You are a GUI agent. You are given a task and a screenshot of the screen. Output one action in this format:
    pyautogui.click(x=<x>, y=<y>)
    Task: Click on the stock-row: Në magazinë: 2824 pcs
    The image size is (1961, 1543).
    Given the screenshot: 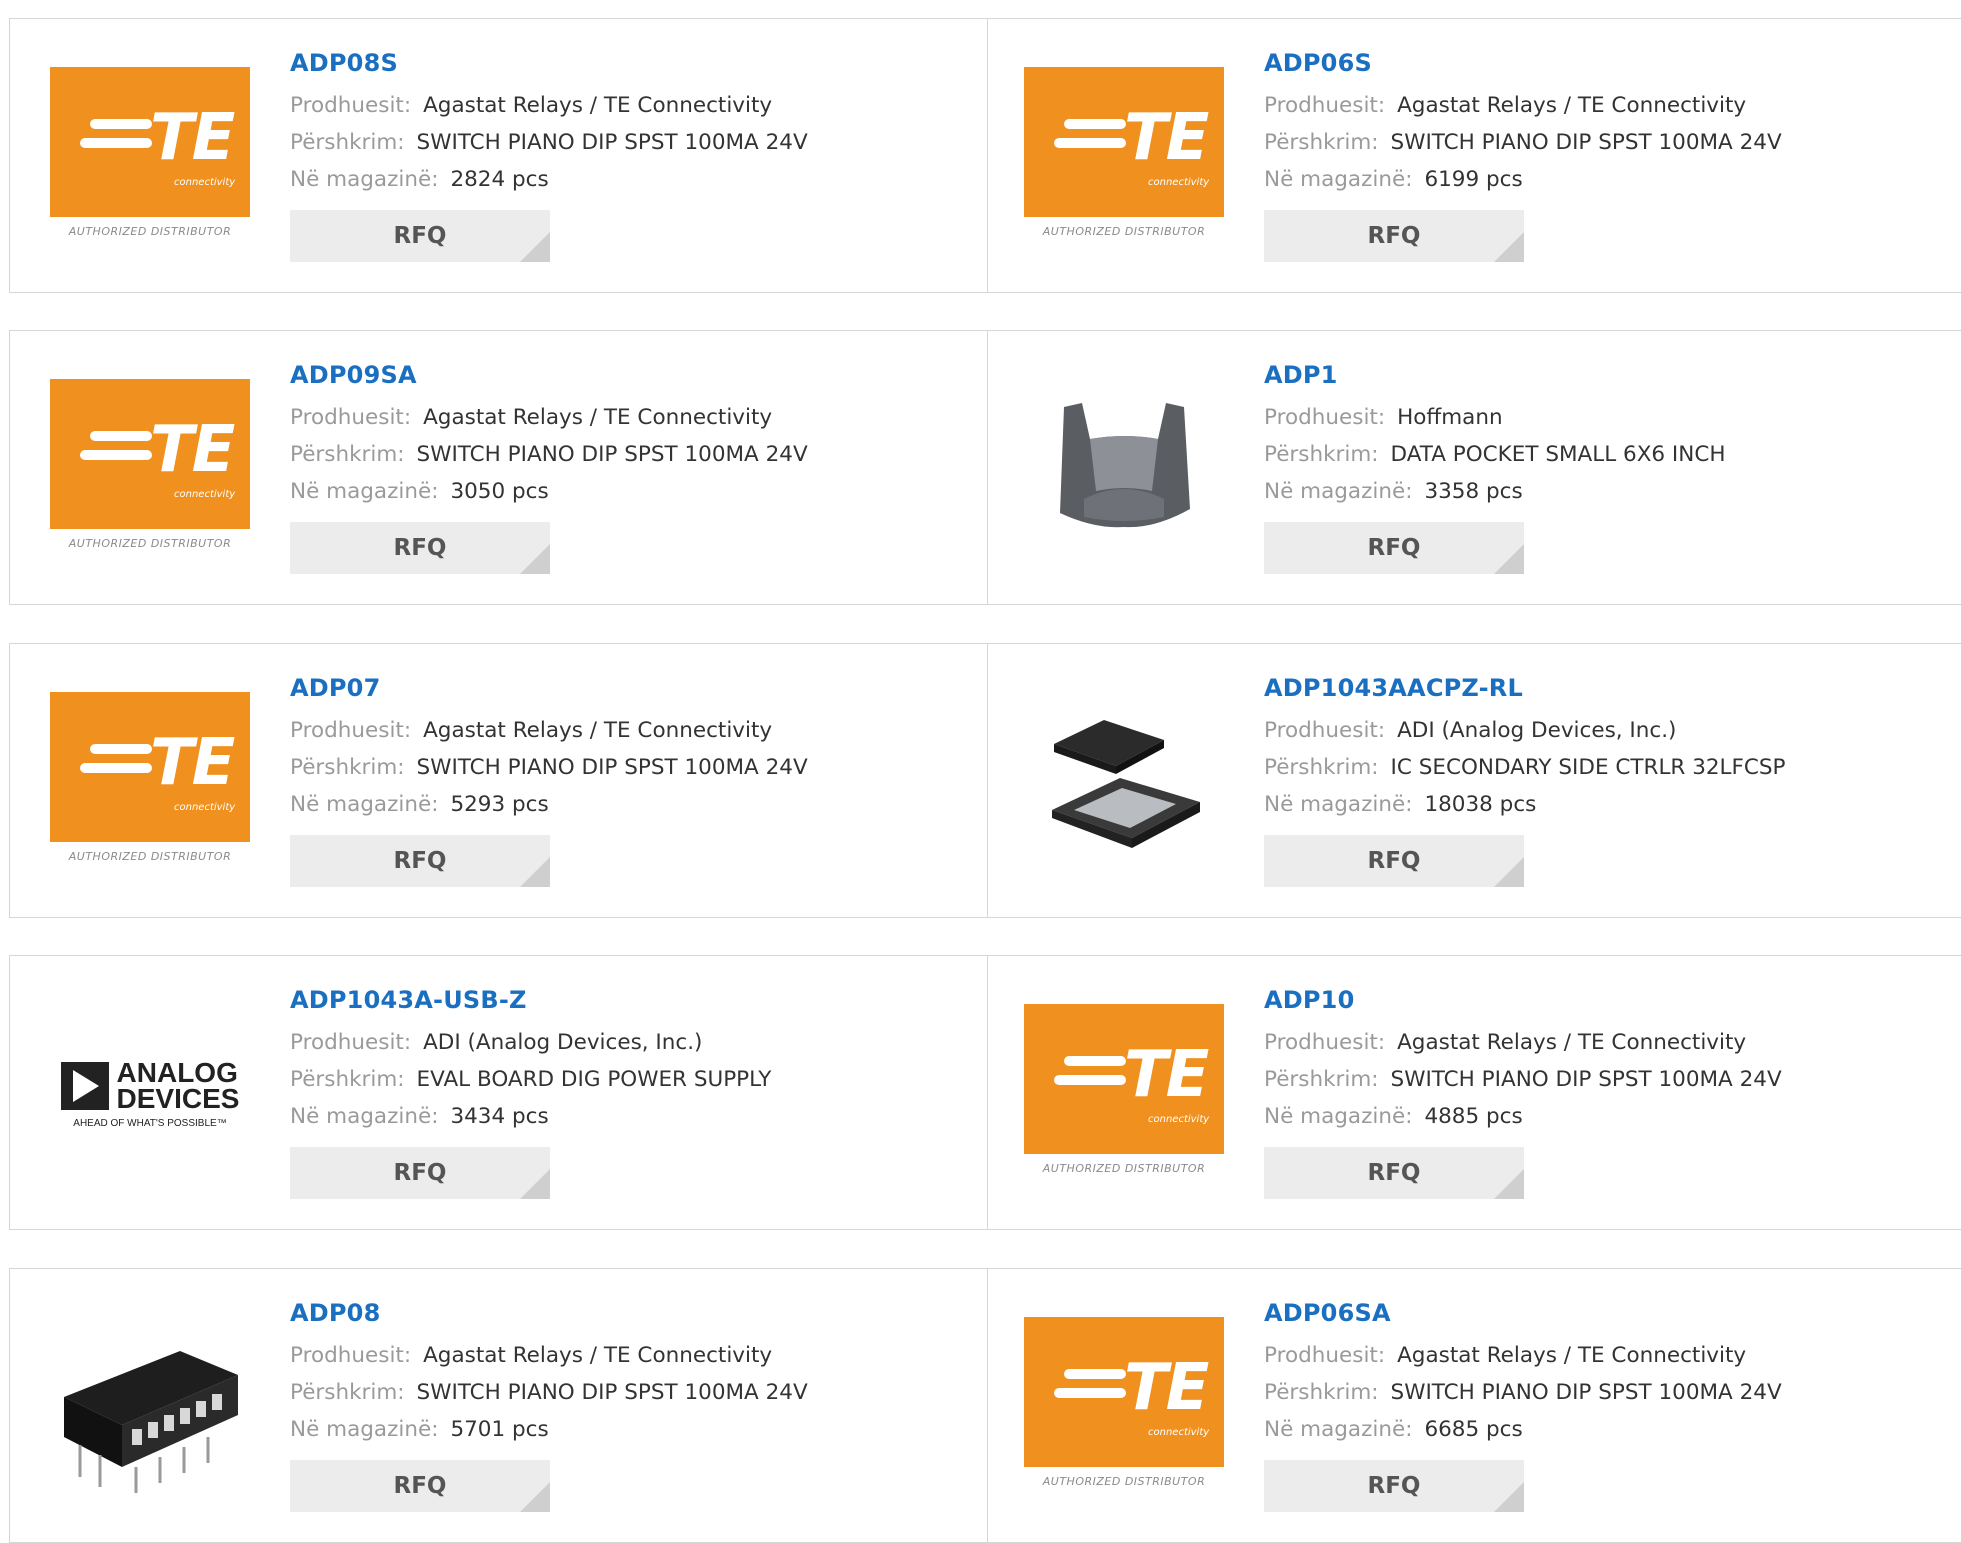 What is the action you would take?
    pyautogui.click(x=549, y=179)
    